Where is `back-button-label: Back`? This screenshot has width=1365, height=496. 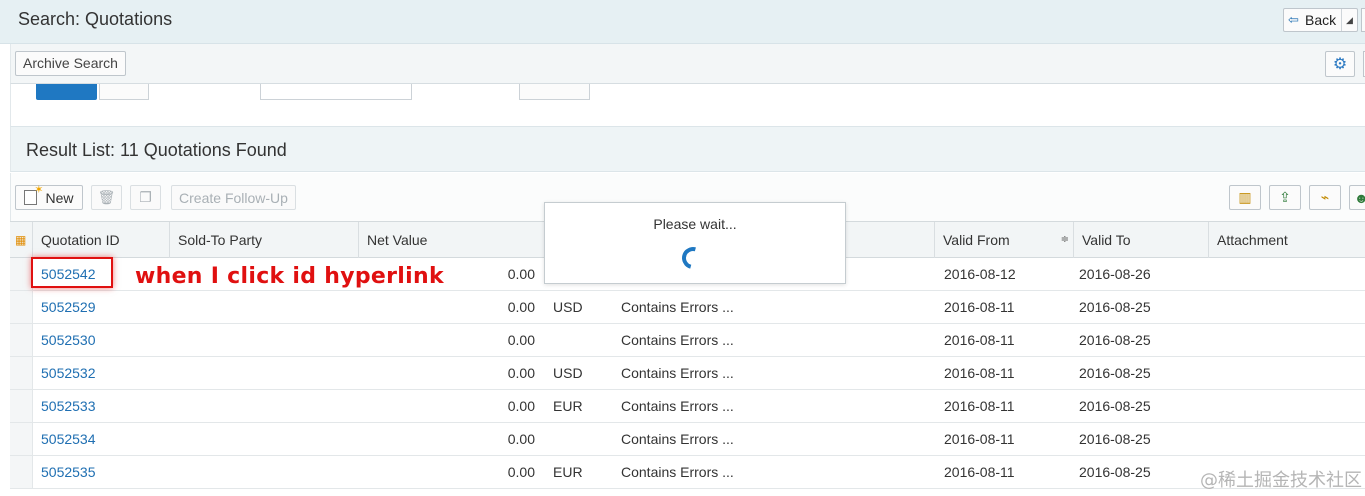
back-button-label: Back is located at coordinates (1321, 20).